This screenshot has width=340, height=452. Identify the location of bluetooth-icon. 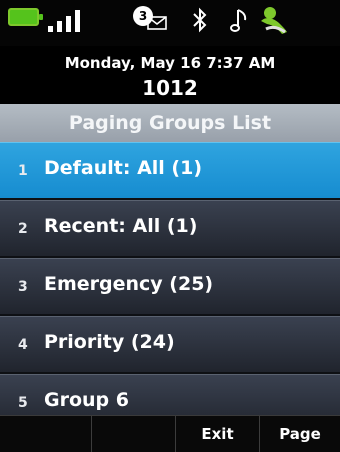
(200, 20).